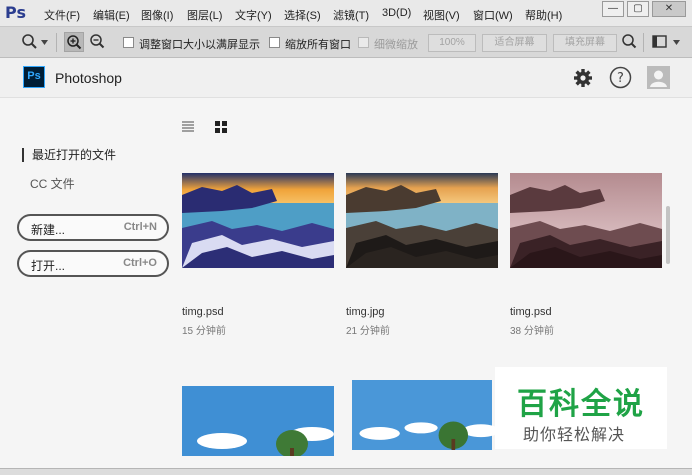  What do you see at coordinates (532, 331) in the screenshot?
I see `file-timestamp: 38 分钟前` at bounding box center [532, 331].